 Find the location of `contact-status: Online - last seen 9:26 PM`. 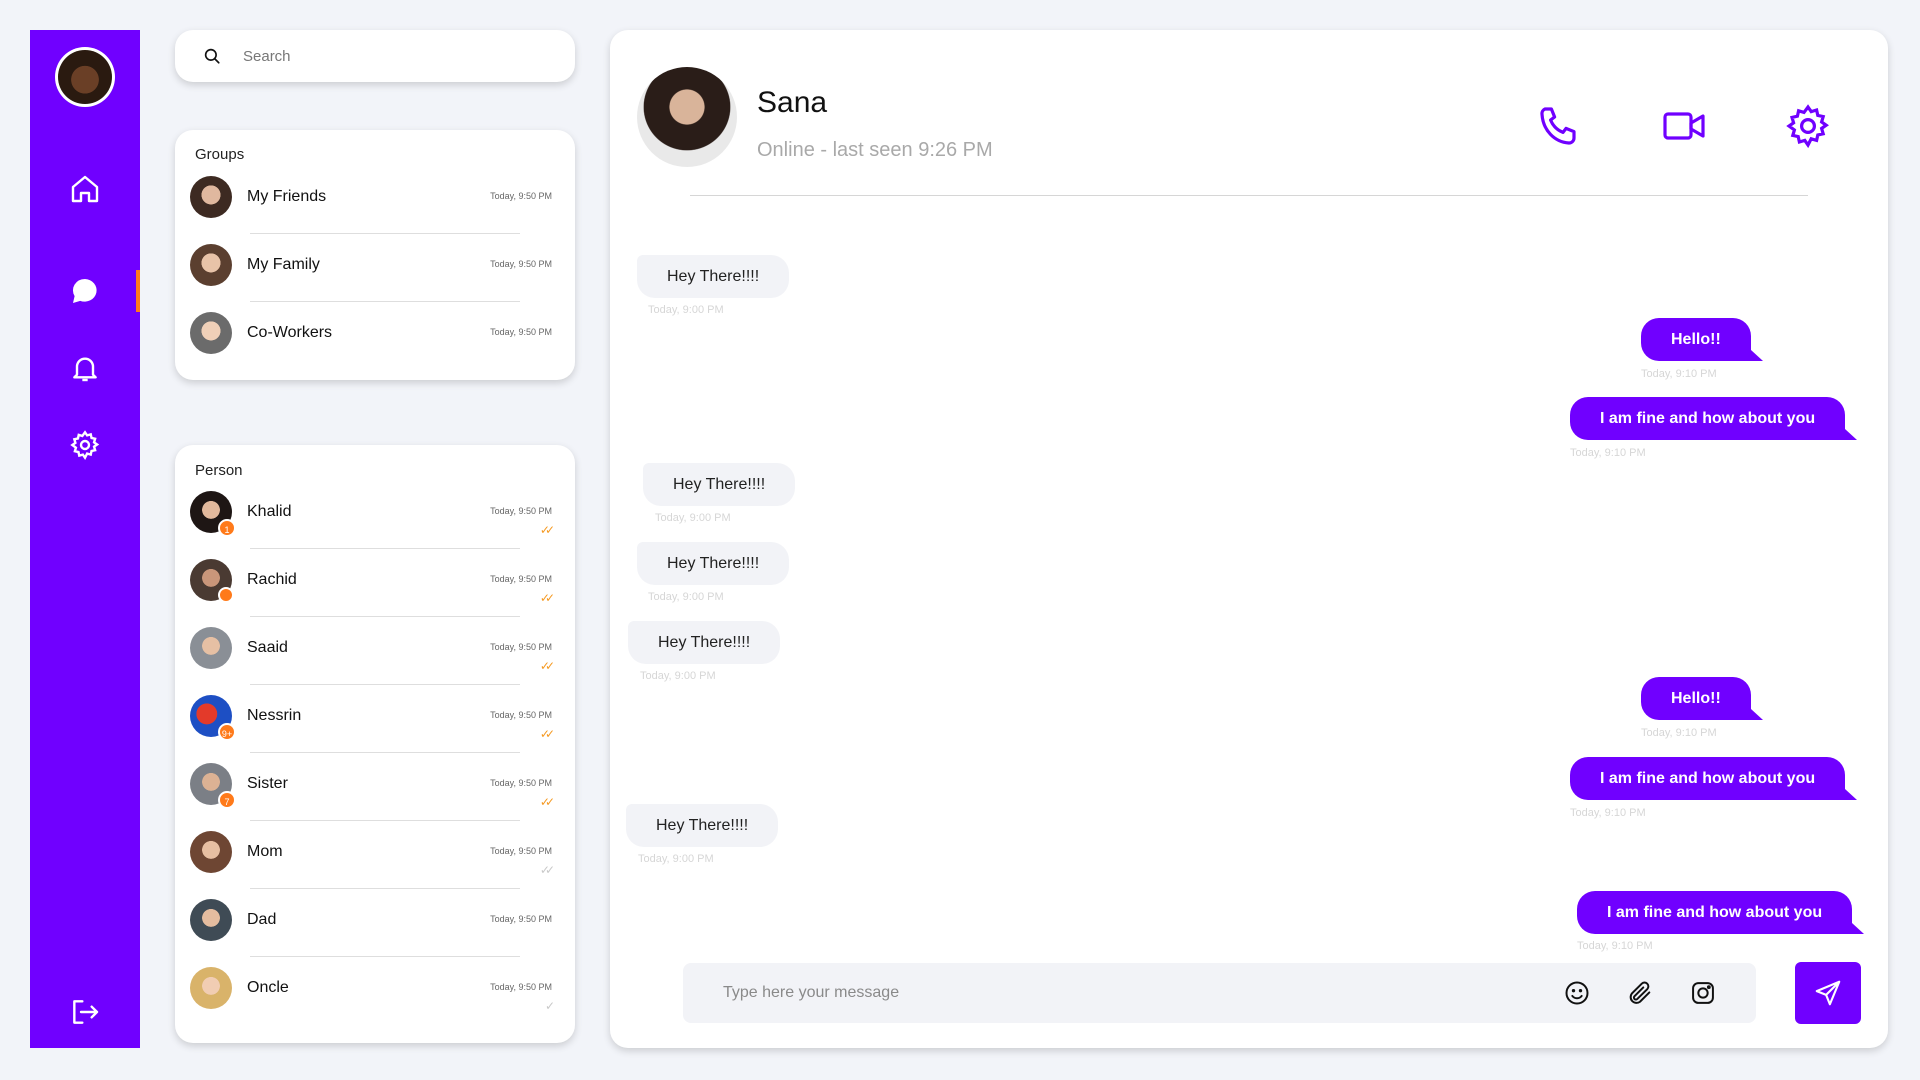

contact-status: Online - last seen 9:26 PM is located at coordinates (875, 150).